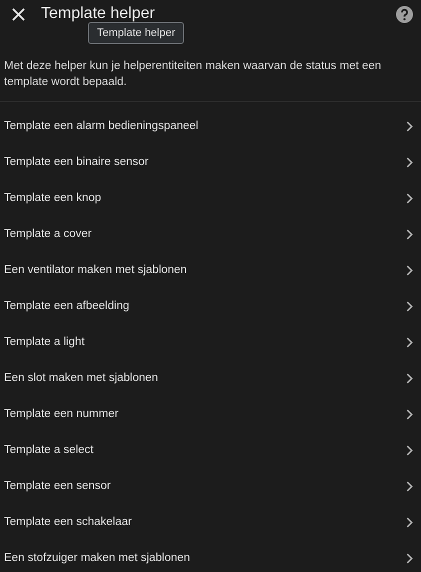 The height and width of the screenshot is (572, 421). What do you see at coordinates (210, 486) in the screenshot?
I see `list-item: Template een sensor` at bounding box center [210, 486].